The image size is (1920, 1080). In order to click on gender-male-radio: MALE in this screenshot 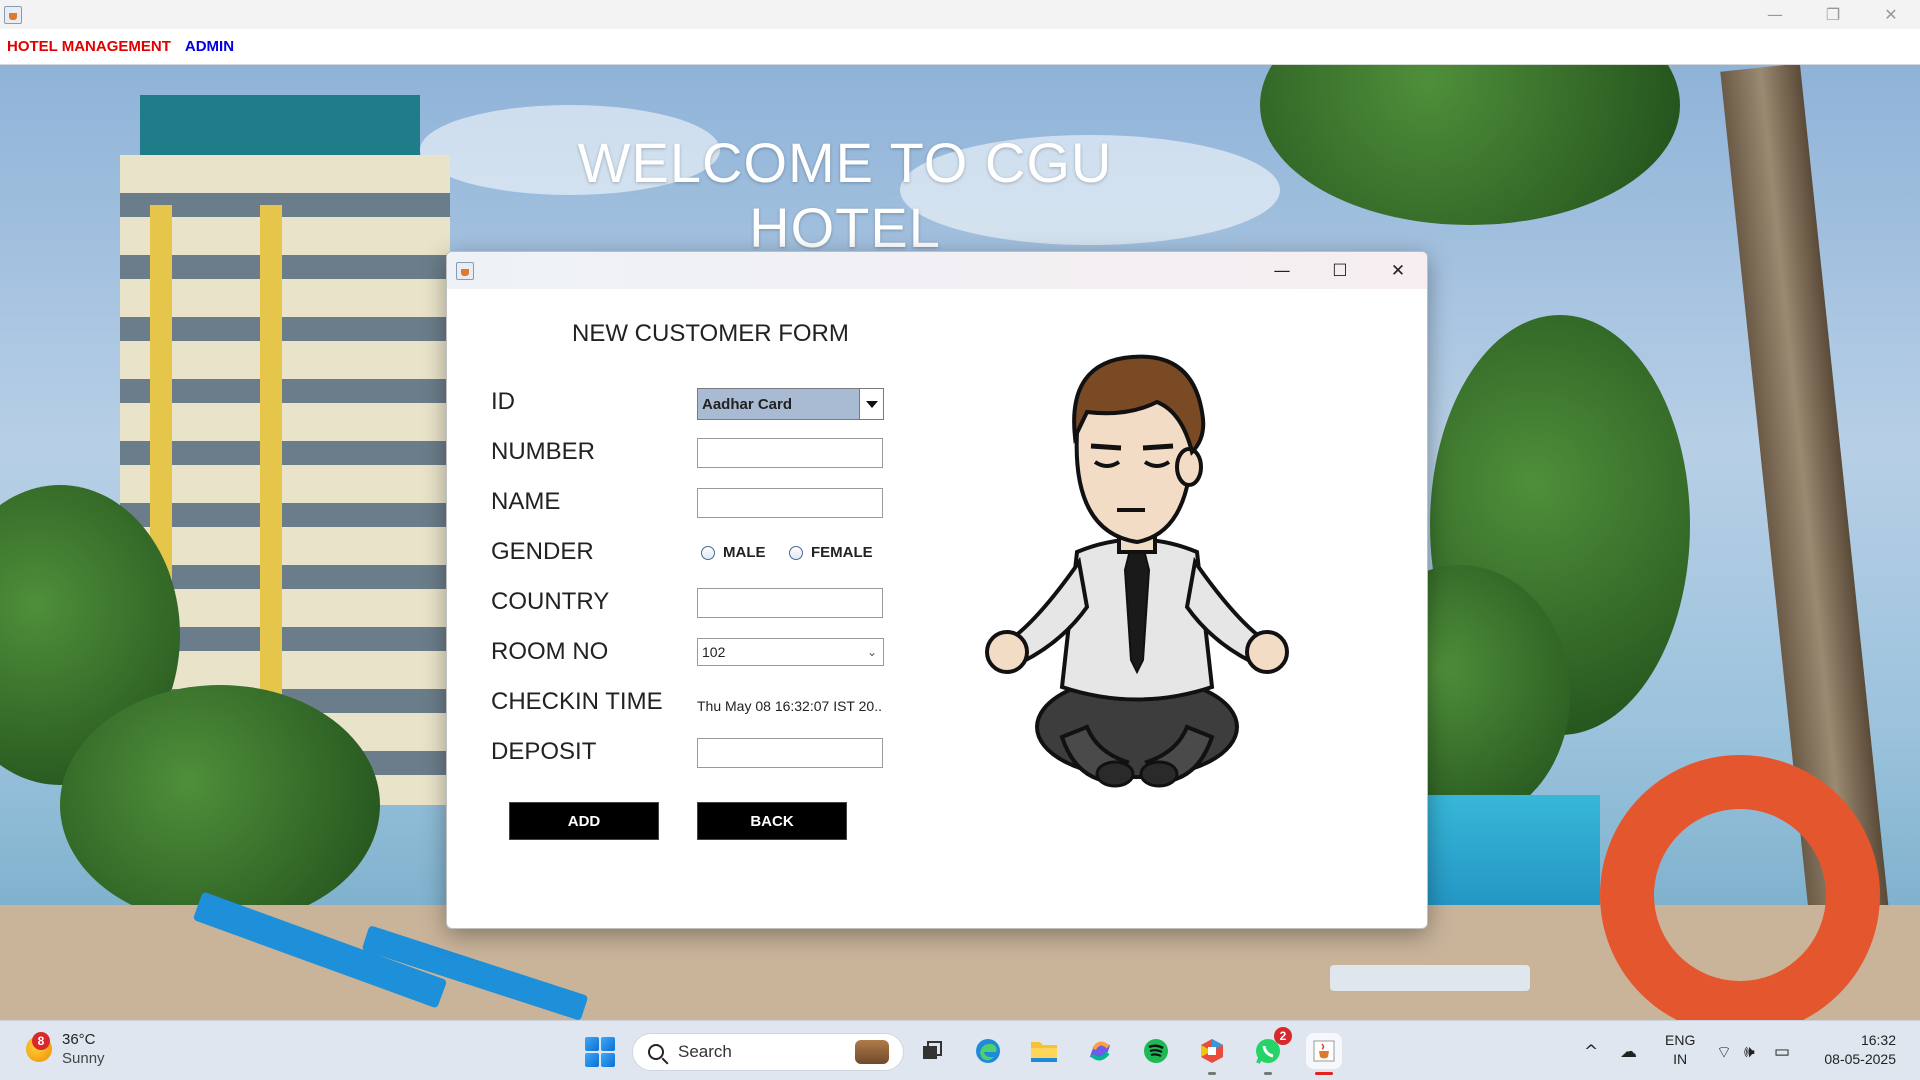, I will do `click(733, 552)`.